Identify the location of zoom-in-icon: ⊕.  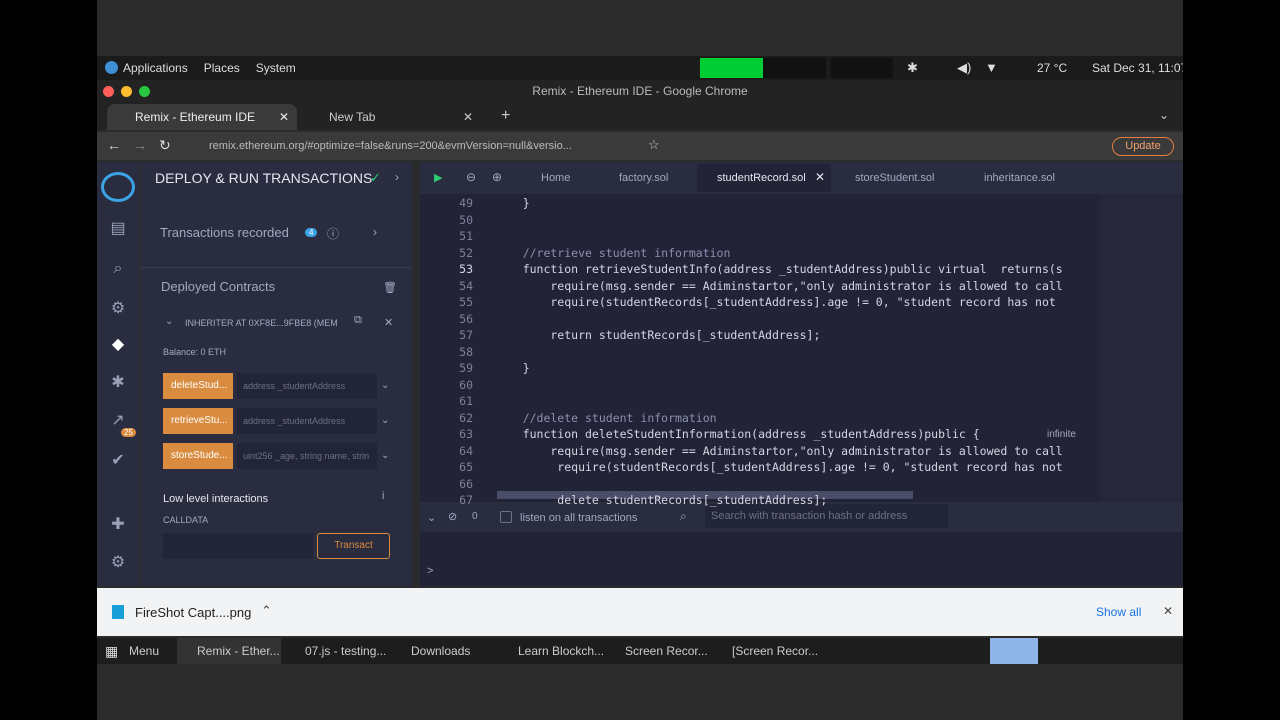
(497, 177).